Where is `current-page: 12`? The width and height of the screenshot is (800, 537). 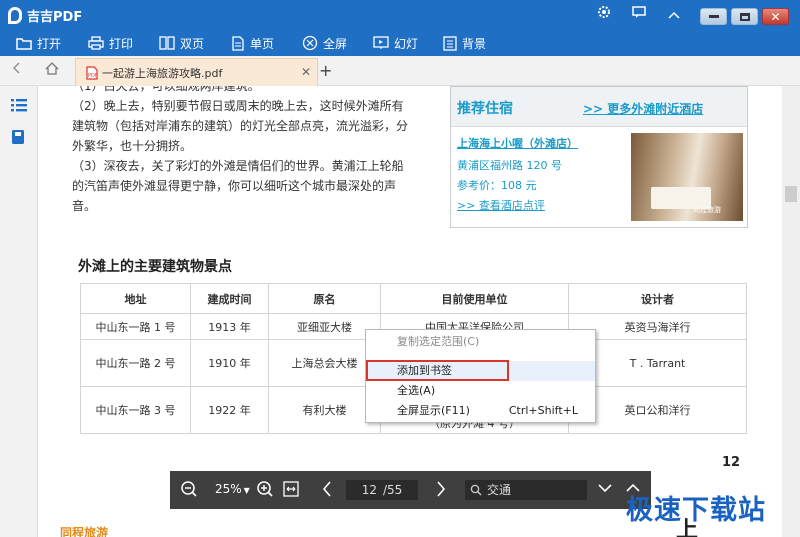
current-page: 12 is located at coordinates (369, 490).